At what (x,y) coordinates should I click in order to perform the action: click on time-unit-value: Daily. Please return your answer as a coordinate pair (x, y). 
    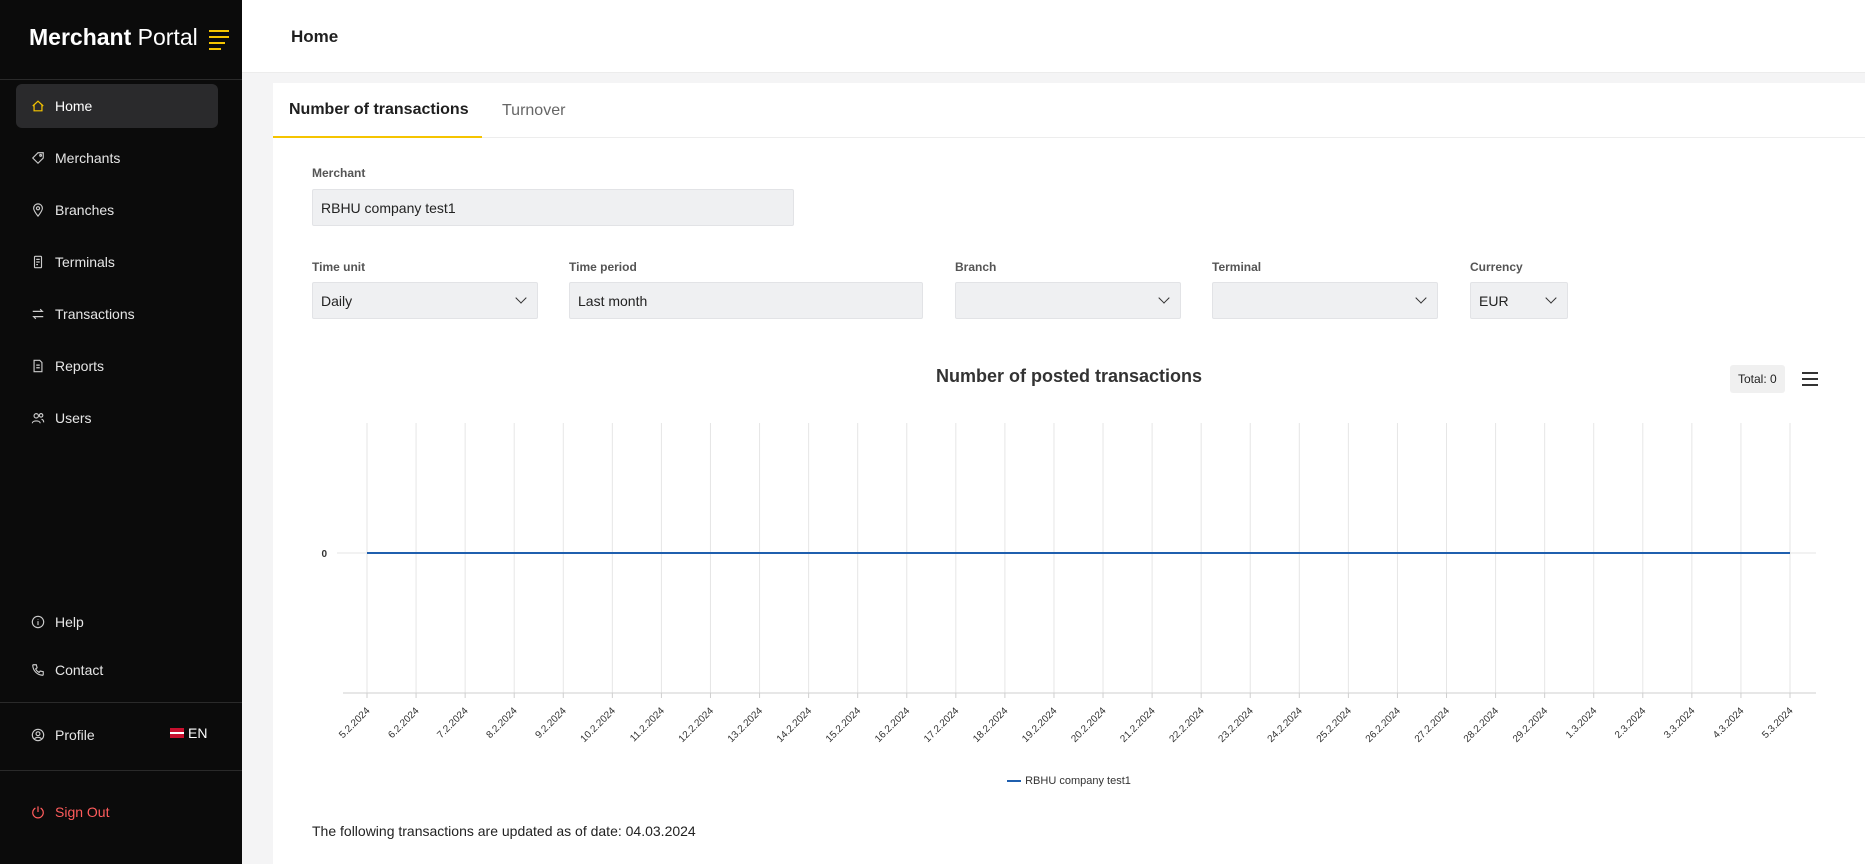
    Looking at the image, I should click on (337, 300).